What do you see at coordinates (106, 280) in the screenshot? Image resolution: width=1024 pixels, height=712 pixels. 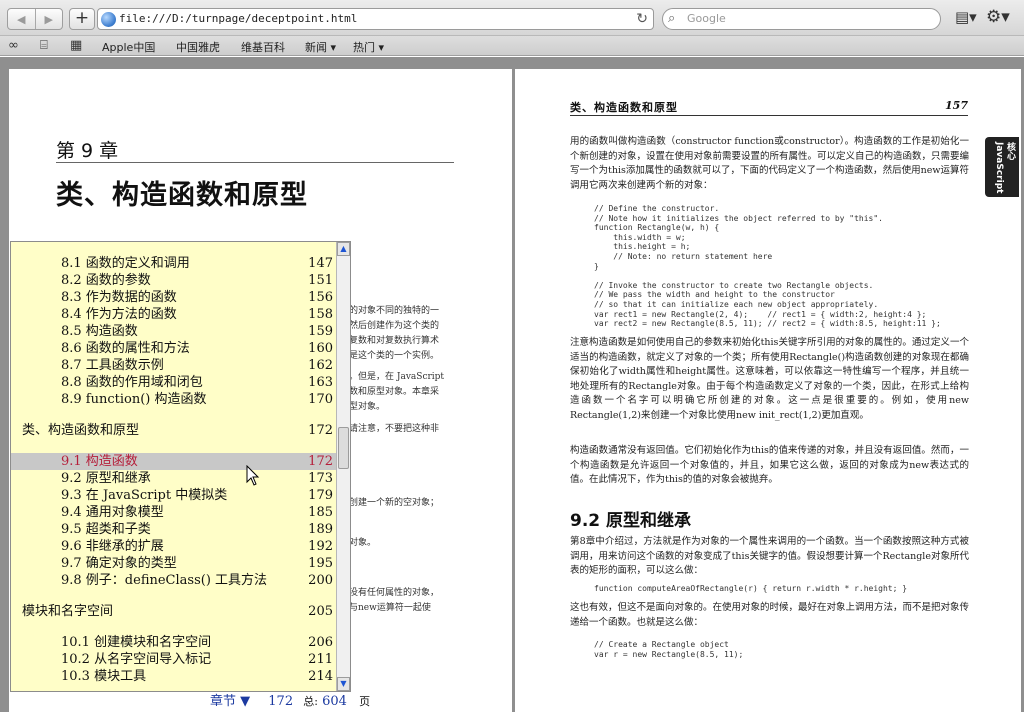 I see `toc-item-title: 8.2 函数的参数` at bounding box center [106, 280].